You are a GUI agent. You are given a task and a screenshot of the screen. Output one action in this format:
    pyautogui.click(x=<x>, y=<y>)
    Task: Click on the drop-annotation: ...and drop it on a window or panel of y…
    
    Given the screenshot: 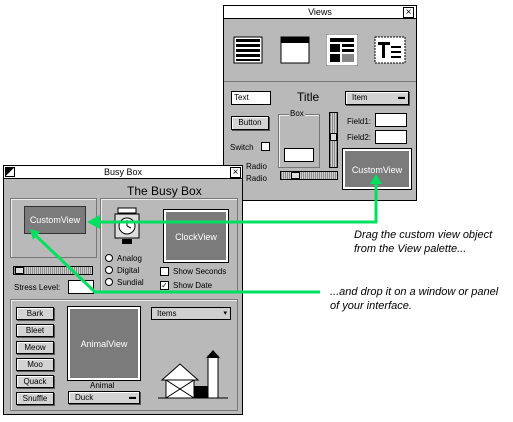 What is the action you would take?
    pyautogui.click(x=414, y=299)
    